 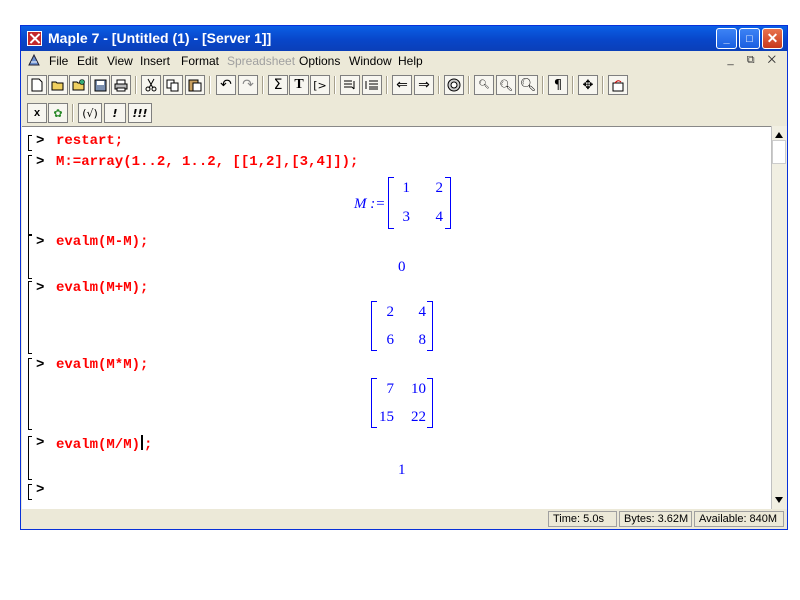 What do you see at coordinates (79, 85) in the screenshot?
I see `open-url-icon` at bounding box center [79, 85].